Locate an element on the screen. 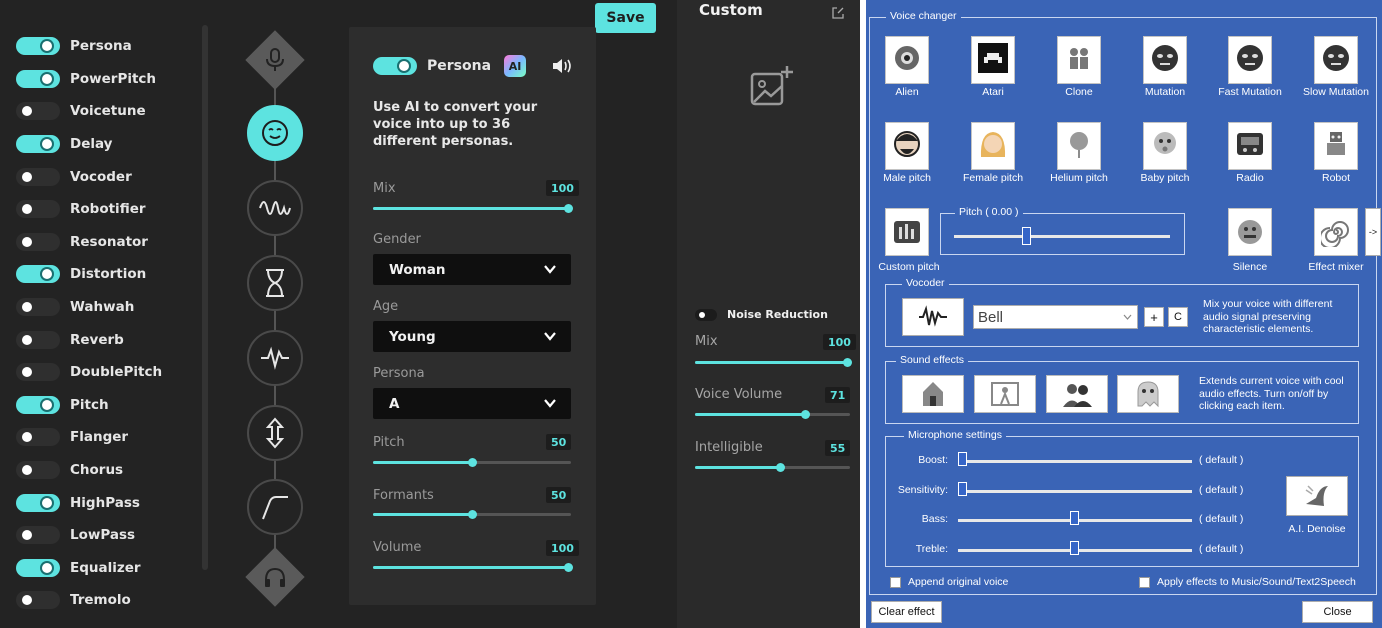 Image resolution: width=1382 pixels, height=628 pixels. pitch-slider is located at coordinates (472, 462).